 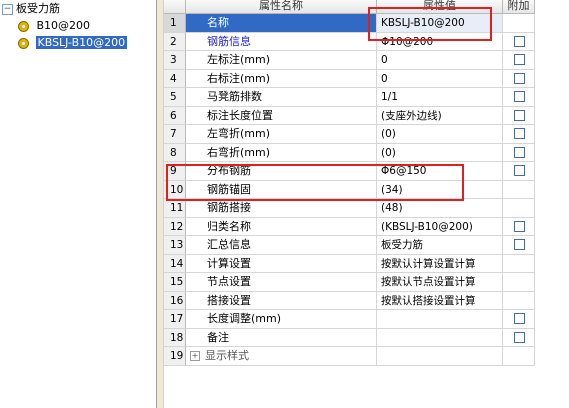 I want to click on property-value: (48), so click(x=440, y=208).